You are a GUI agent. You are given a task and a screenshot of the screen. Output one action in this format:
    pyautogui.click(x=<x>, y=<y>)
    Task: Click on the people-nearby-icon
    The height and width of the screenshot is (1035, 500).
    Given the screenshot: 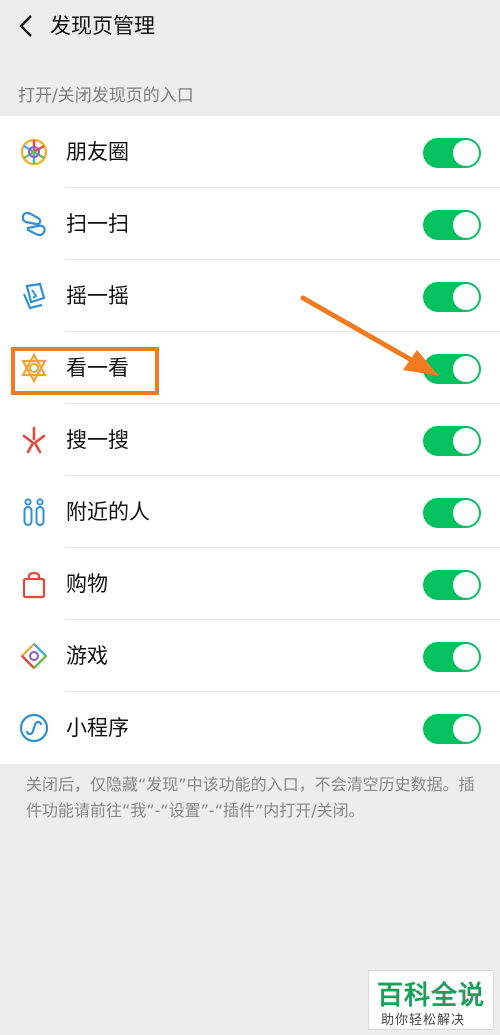 What is the action you would take?
    pyautogui.click(x=34, y=512)
    